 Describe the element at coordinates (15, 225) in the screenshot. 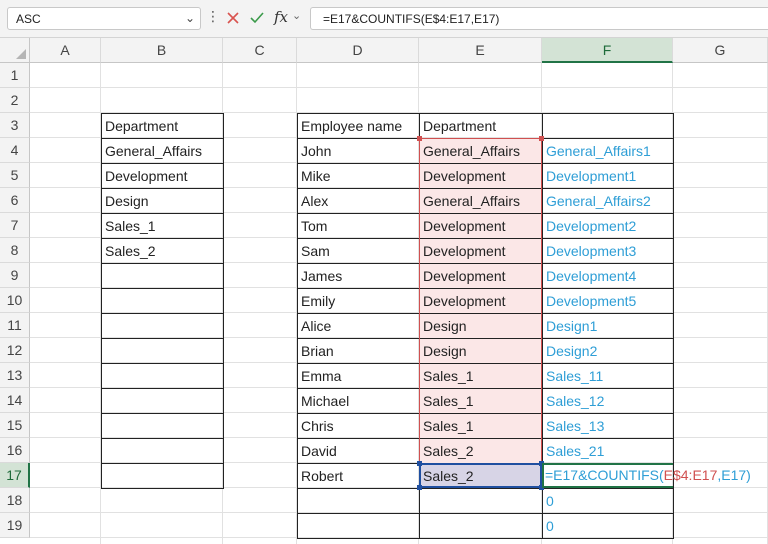

I see `row-header-7: 7` at that location.